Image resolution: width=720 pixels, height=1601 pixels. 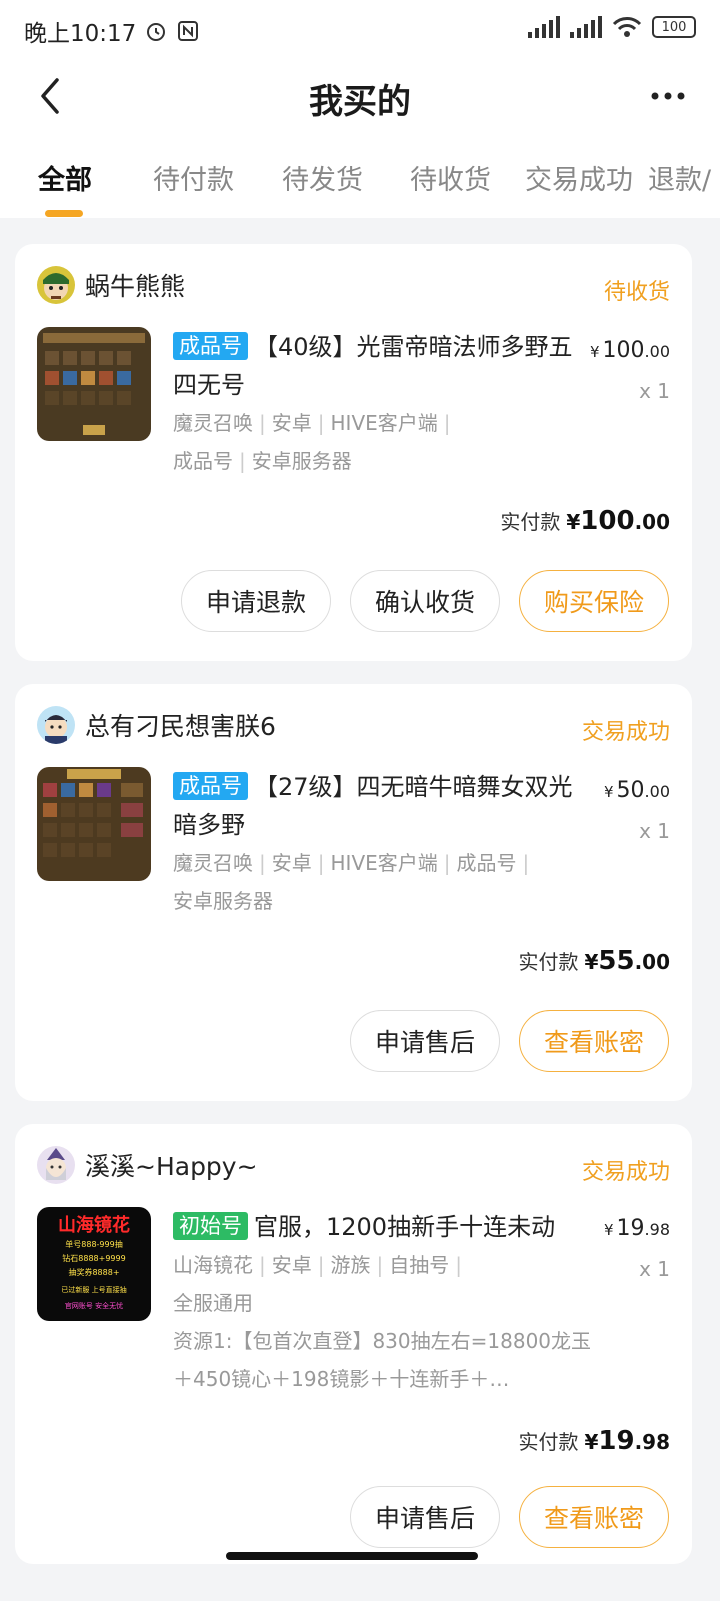 I want to click on amount-paid: 实付款 ¥55.00, so click(x=594, y=961).